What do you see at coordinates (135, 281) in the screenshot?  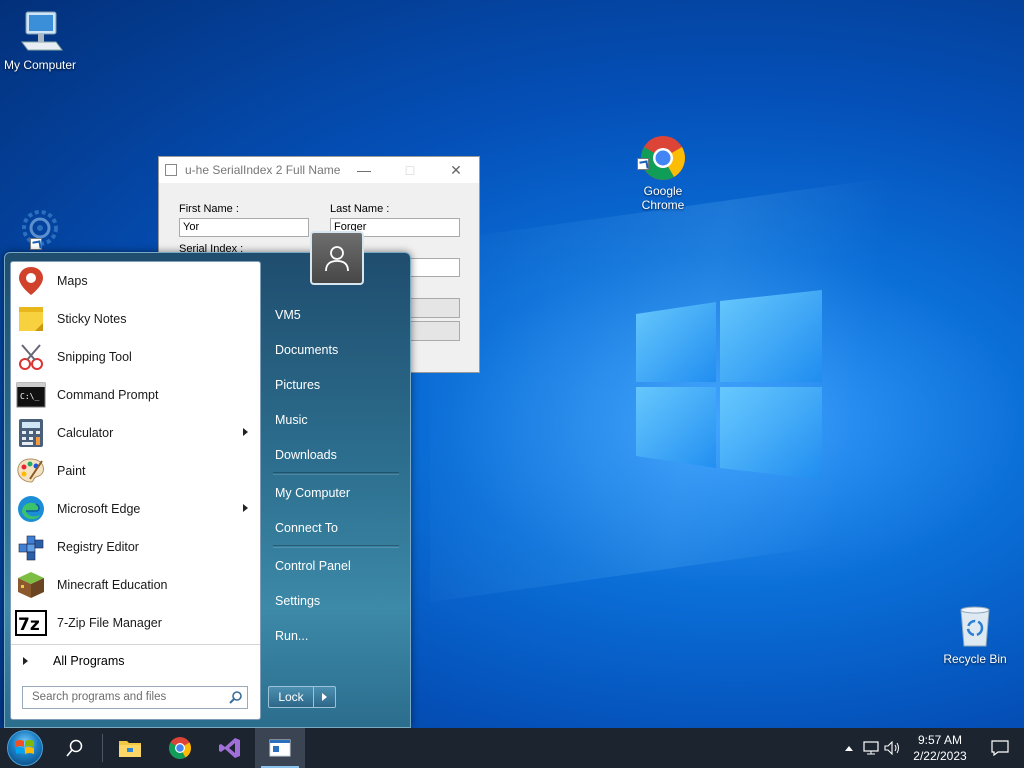 I see `program-item-maps: Maps` at bounding box center [135, 281].